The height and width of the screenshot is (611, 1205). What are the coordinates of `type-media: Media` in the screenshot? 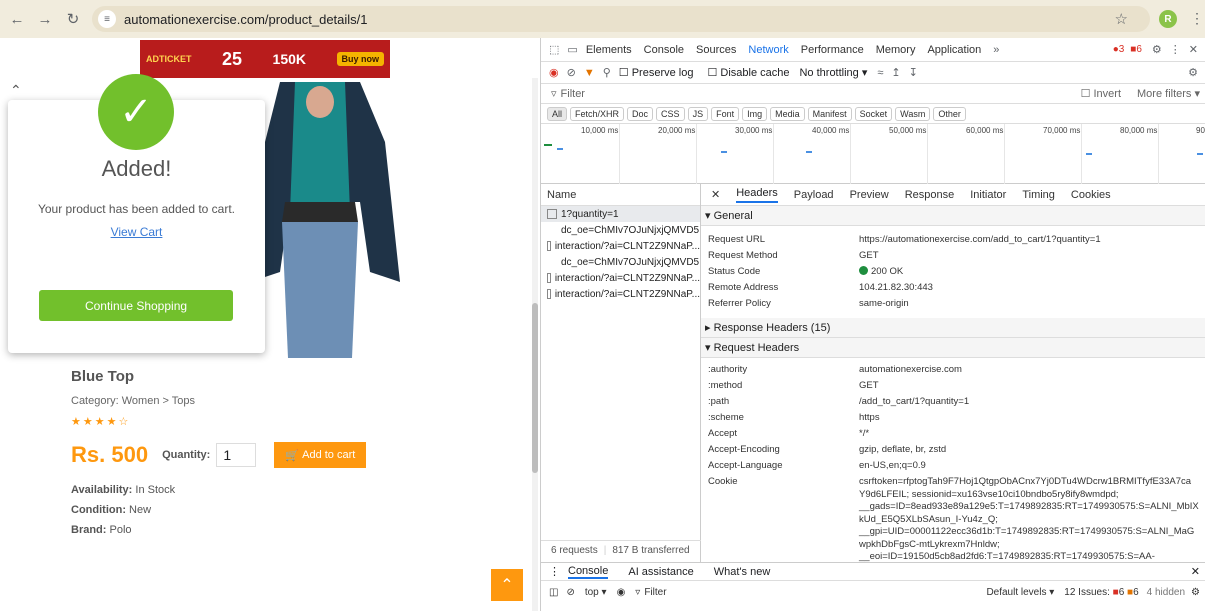 It's located at (787, 113).